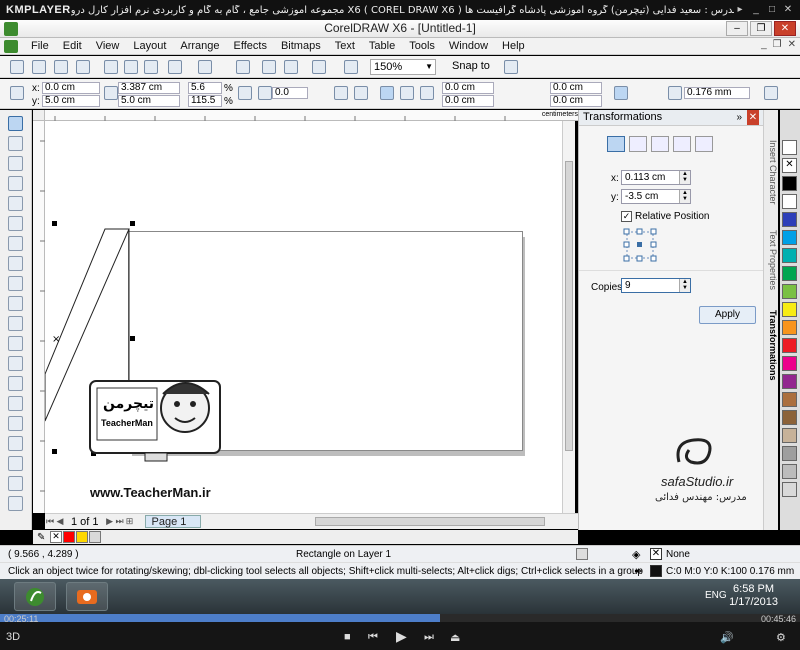 The height and width of the screenshot is (650, 800). I want to click on document-icon, so click(11, 46).